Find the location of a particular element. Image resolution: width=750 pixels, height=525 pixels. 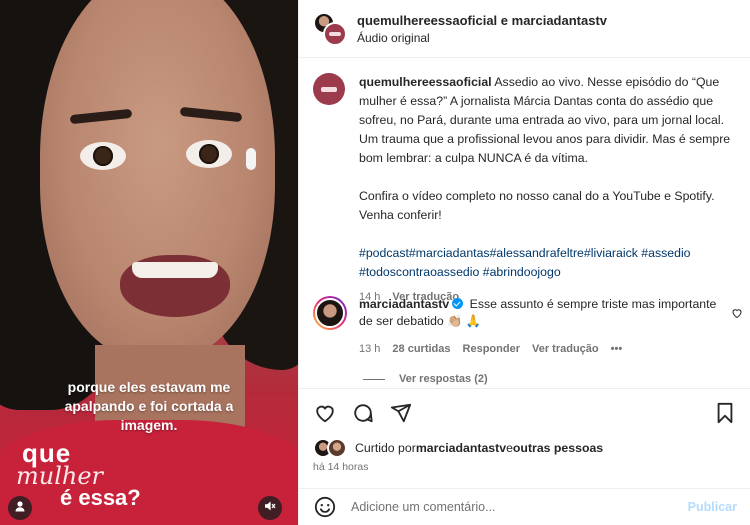

reply-button: Responder is located at coordinates (491, 349).